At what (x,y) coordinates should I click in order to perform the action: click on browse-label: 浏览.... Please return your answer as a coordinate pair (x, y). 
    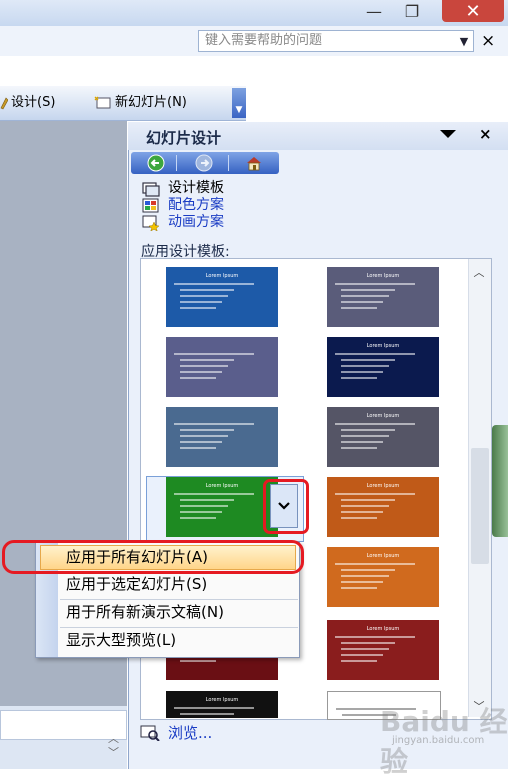
    Looking at the image, I should click on (190, 733).